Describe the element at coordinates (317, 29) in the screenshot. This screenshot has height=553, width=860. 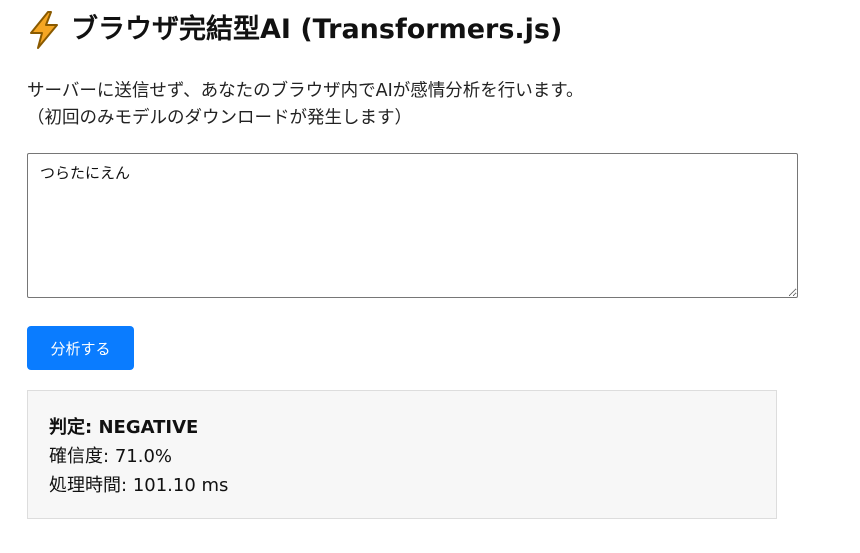
I see `page-title-text: ブラウザ完結型AI (Transformers.js)` at that location.